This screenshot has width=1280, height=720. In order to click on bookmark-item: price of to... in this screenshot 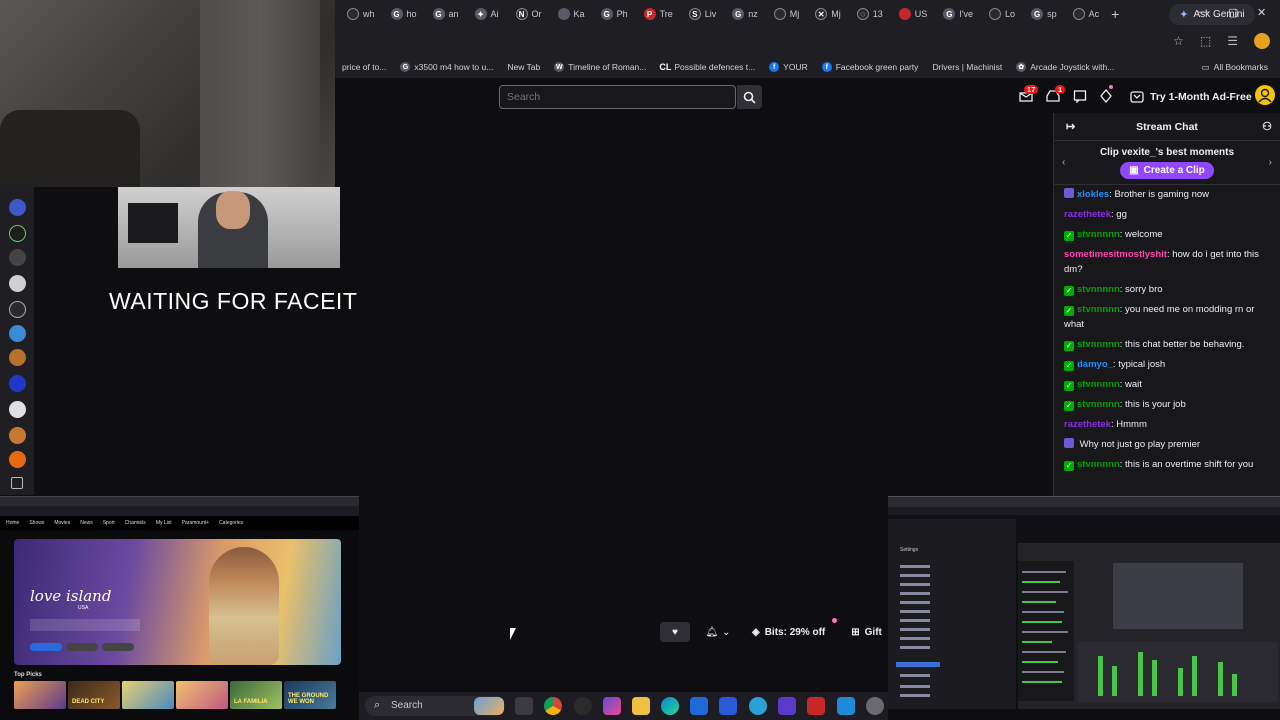, I will do `click(364, 67)`.